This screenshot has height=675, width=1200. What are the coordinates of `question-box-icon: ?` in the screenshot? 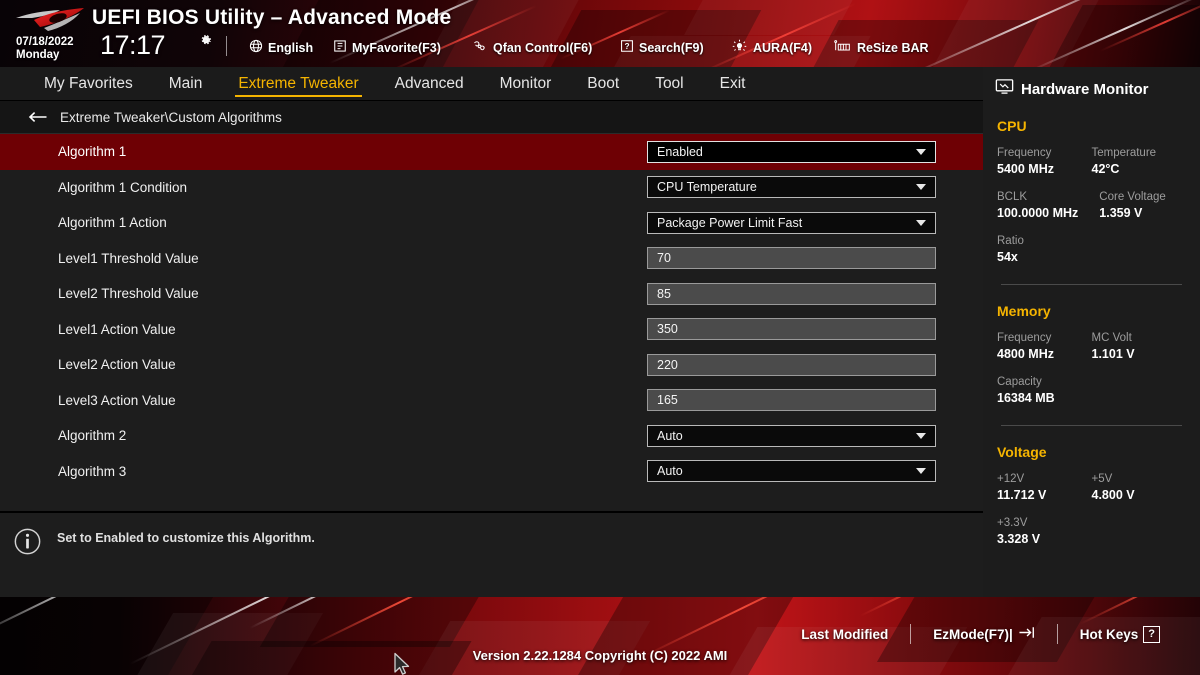 It's located at (627, 47).